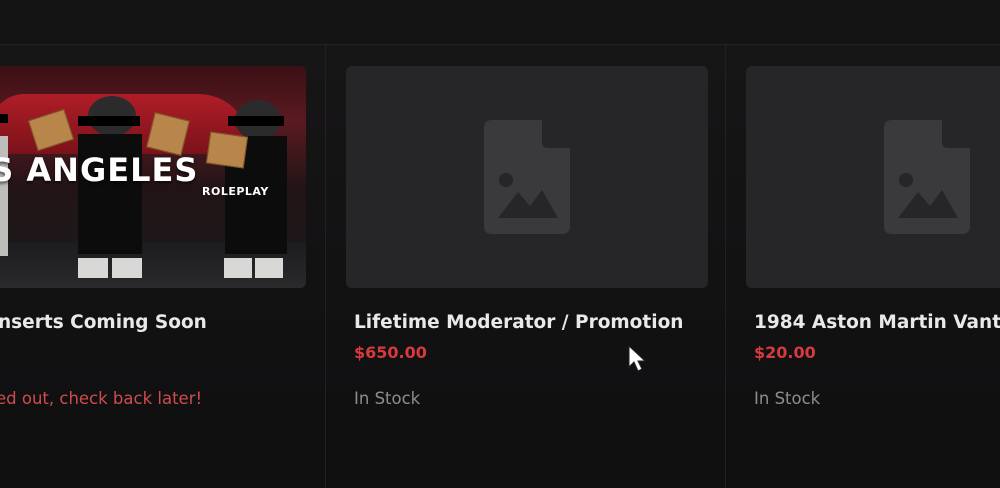 The height and width of the screenshot is (488, 1000). I want to click on stock-status: ed out, check back later!, so click(101, 398).